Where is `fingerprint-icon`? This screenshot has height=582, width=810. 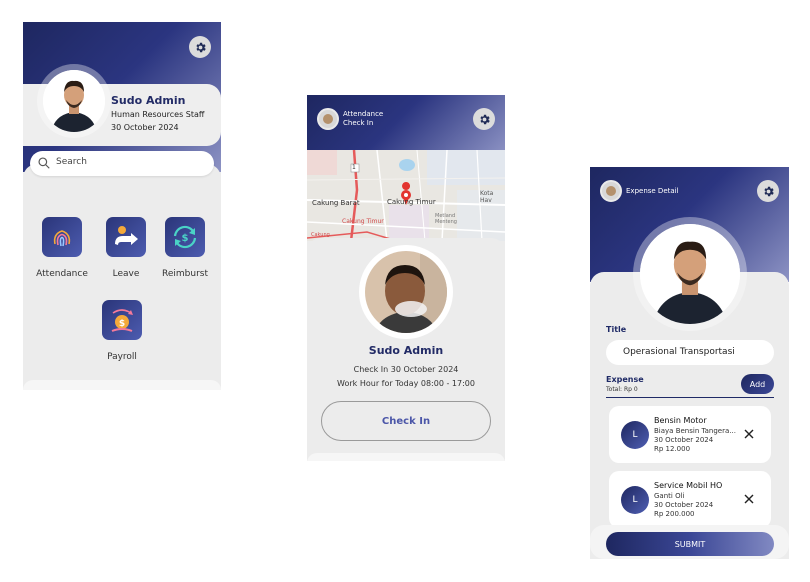 fingerprint-icon is located at coordinates (62, 238).